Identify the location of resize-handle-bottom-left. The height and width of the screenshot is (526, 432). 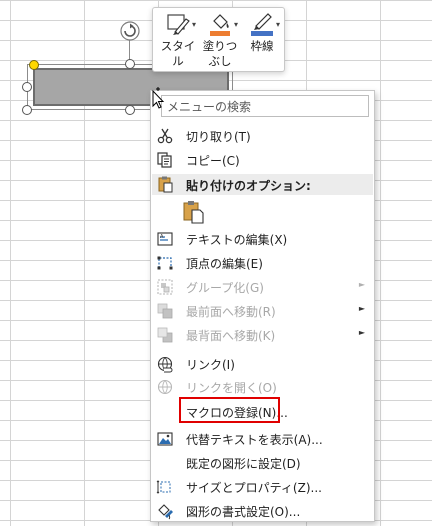
(27, 110).